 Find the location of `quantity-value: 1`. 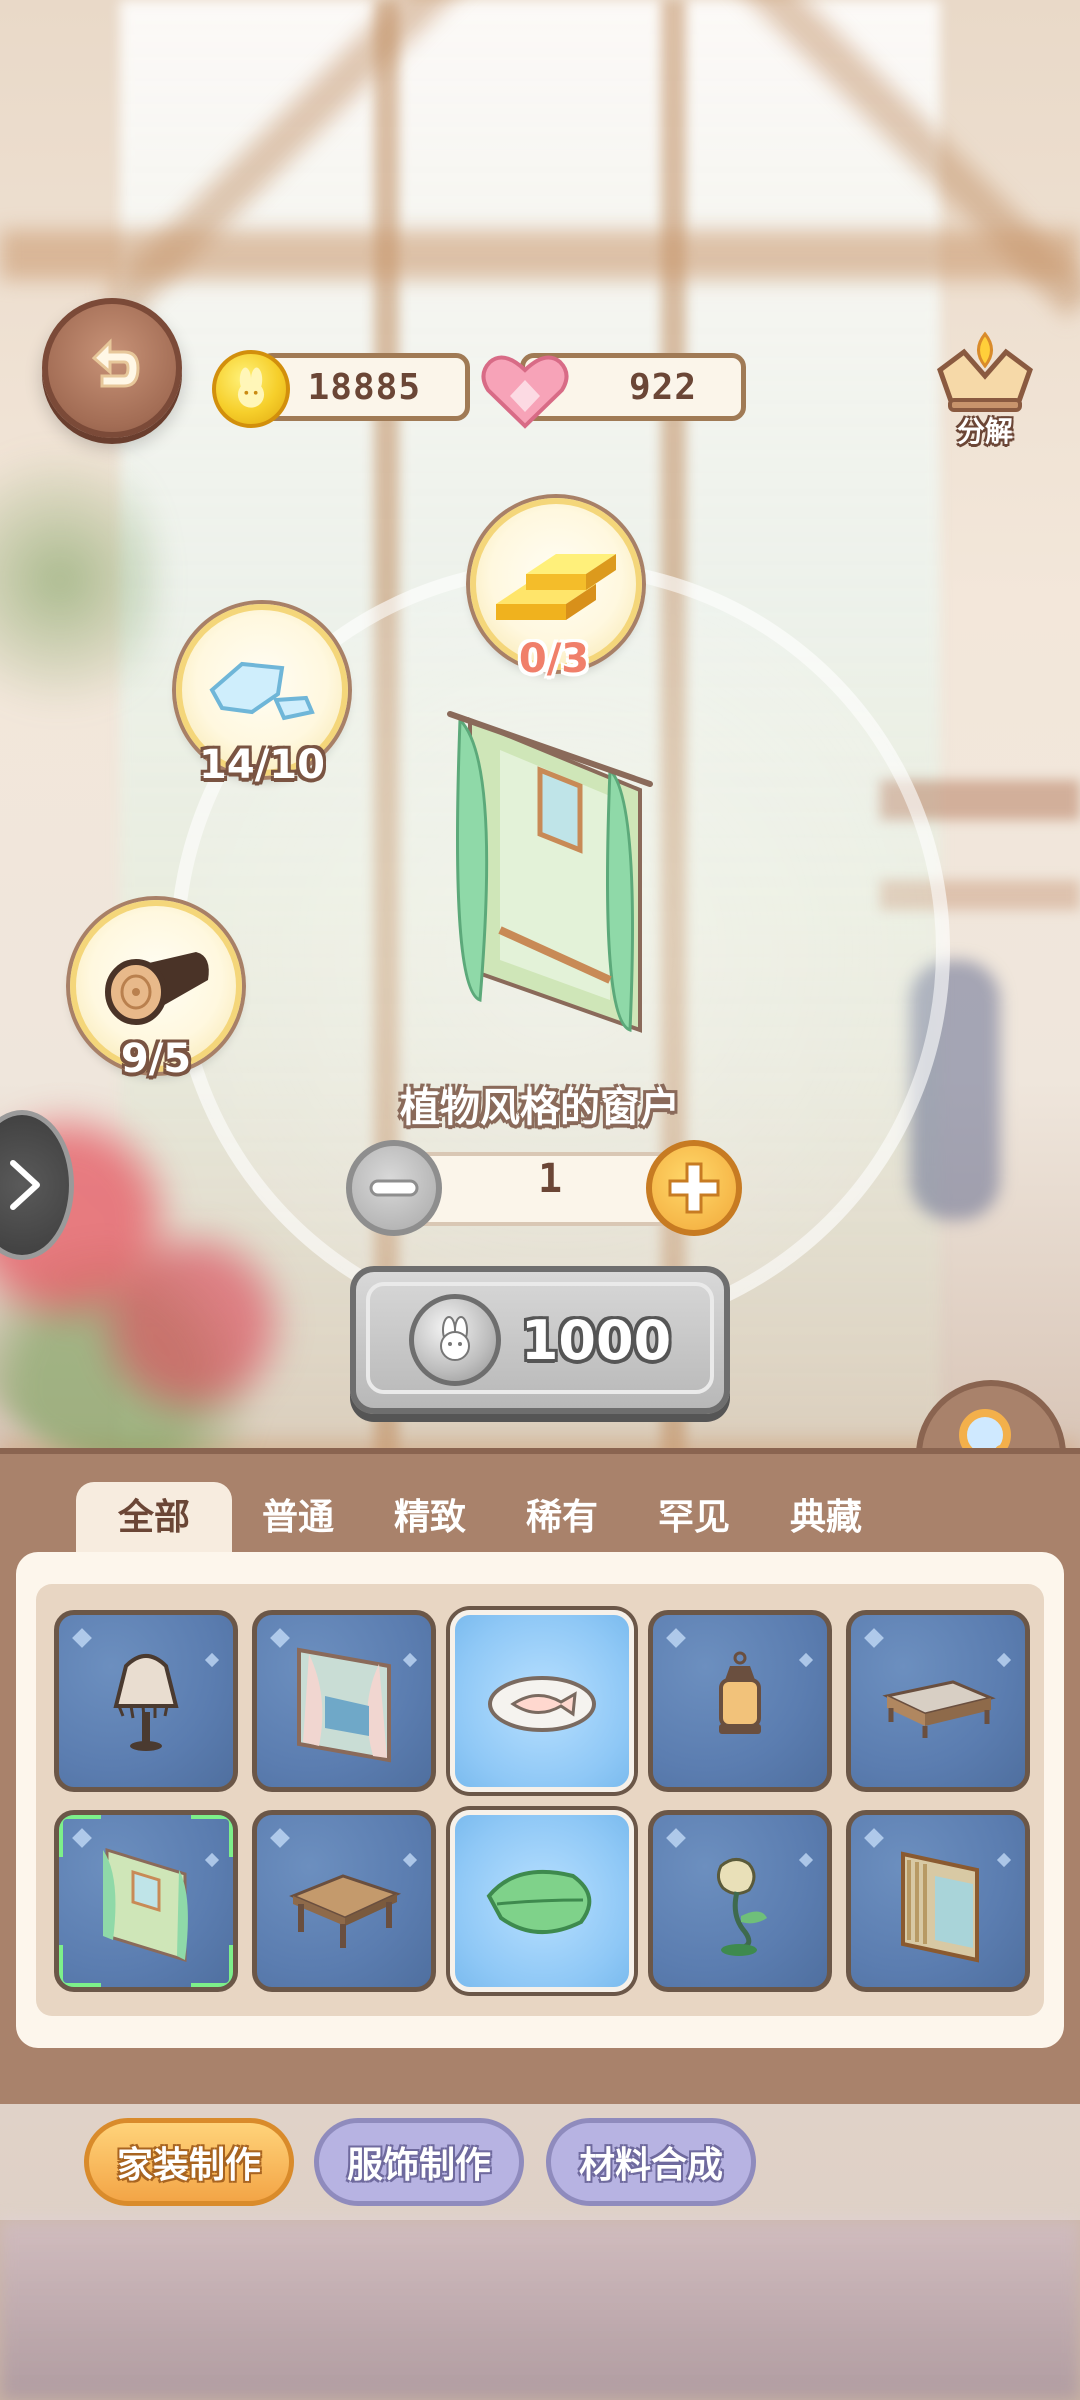

quantity-value: 1 is located at coordinates (550, 1179).